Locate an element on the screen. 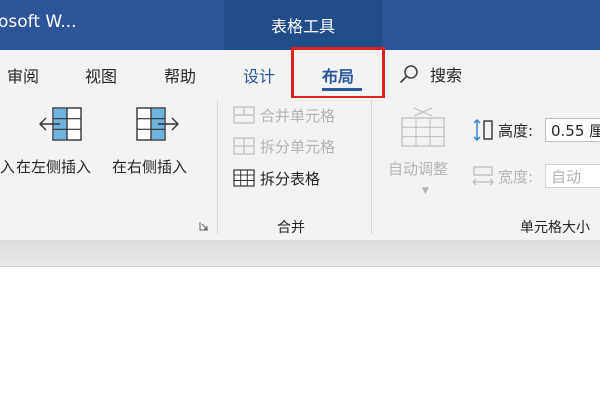 This screenshot has height=400, width=600. split-cells-button: 拆分单元格 is located at coordinates (284, 146).